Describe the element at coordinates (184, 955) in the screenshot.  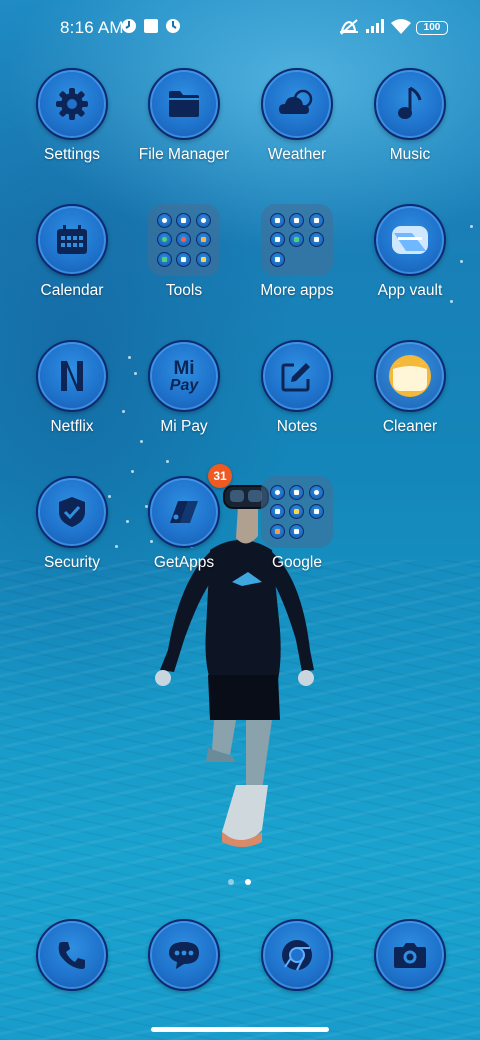
I see `message-icon` at that location.